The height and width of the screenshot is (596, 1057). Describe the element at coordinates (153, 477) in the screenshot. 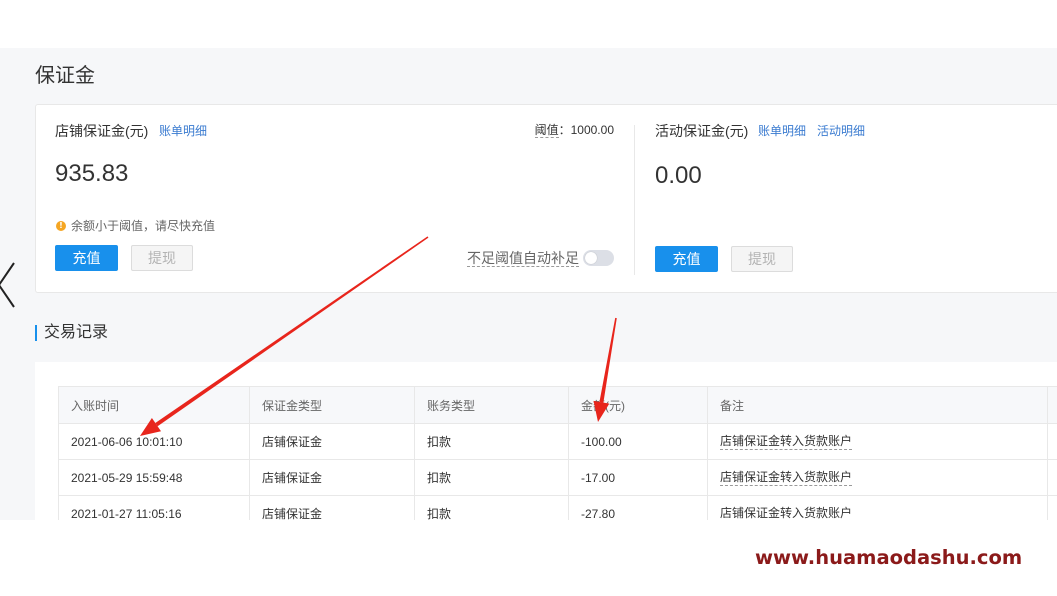

I see `cell-time: 2021-05-29 15:59:48` at that location.